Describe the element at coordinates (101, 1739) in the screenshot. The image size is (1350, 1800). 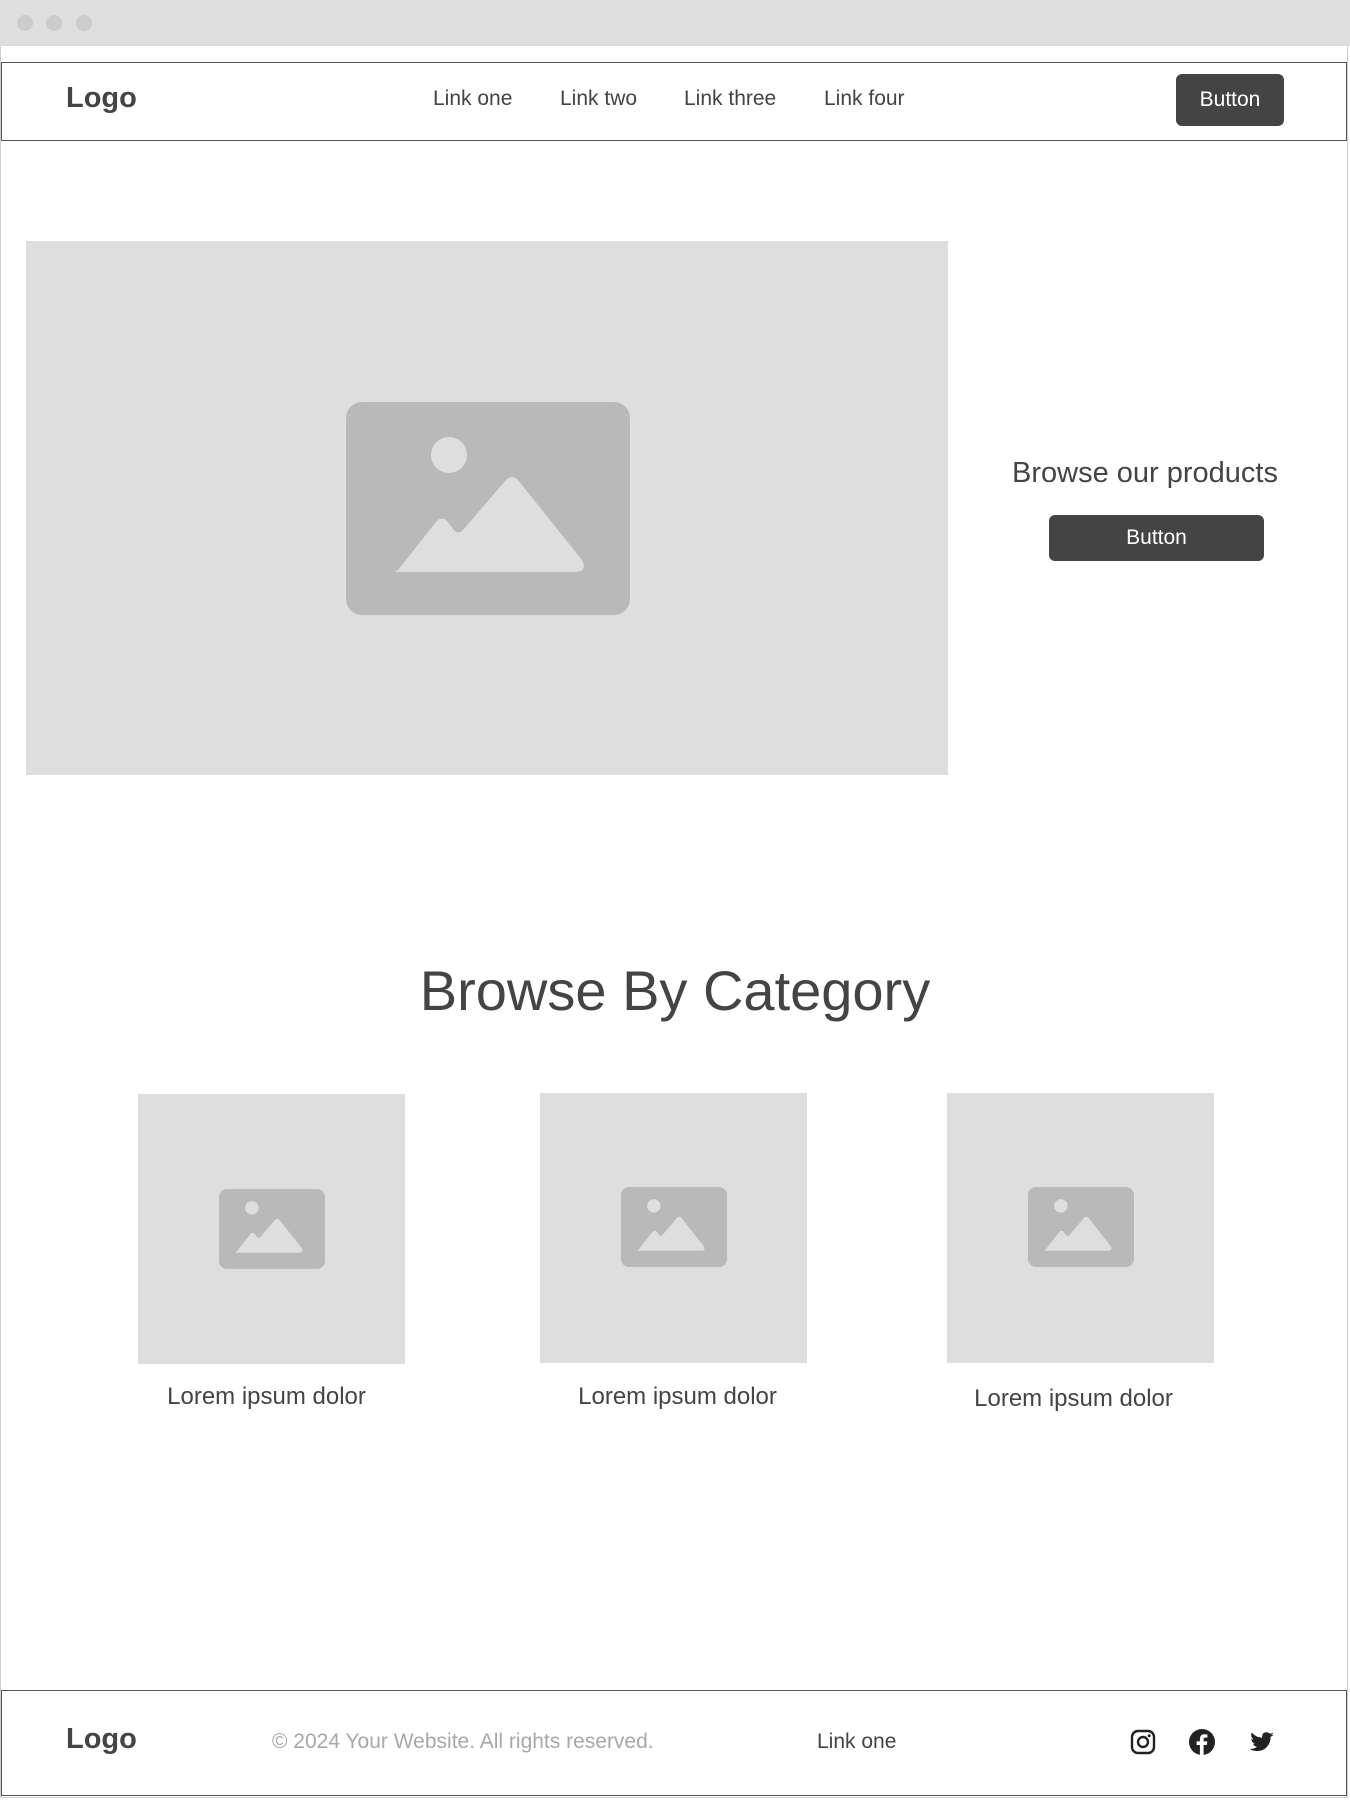
I see `footer-logo: Logo` at that location.